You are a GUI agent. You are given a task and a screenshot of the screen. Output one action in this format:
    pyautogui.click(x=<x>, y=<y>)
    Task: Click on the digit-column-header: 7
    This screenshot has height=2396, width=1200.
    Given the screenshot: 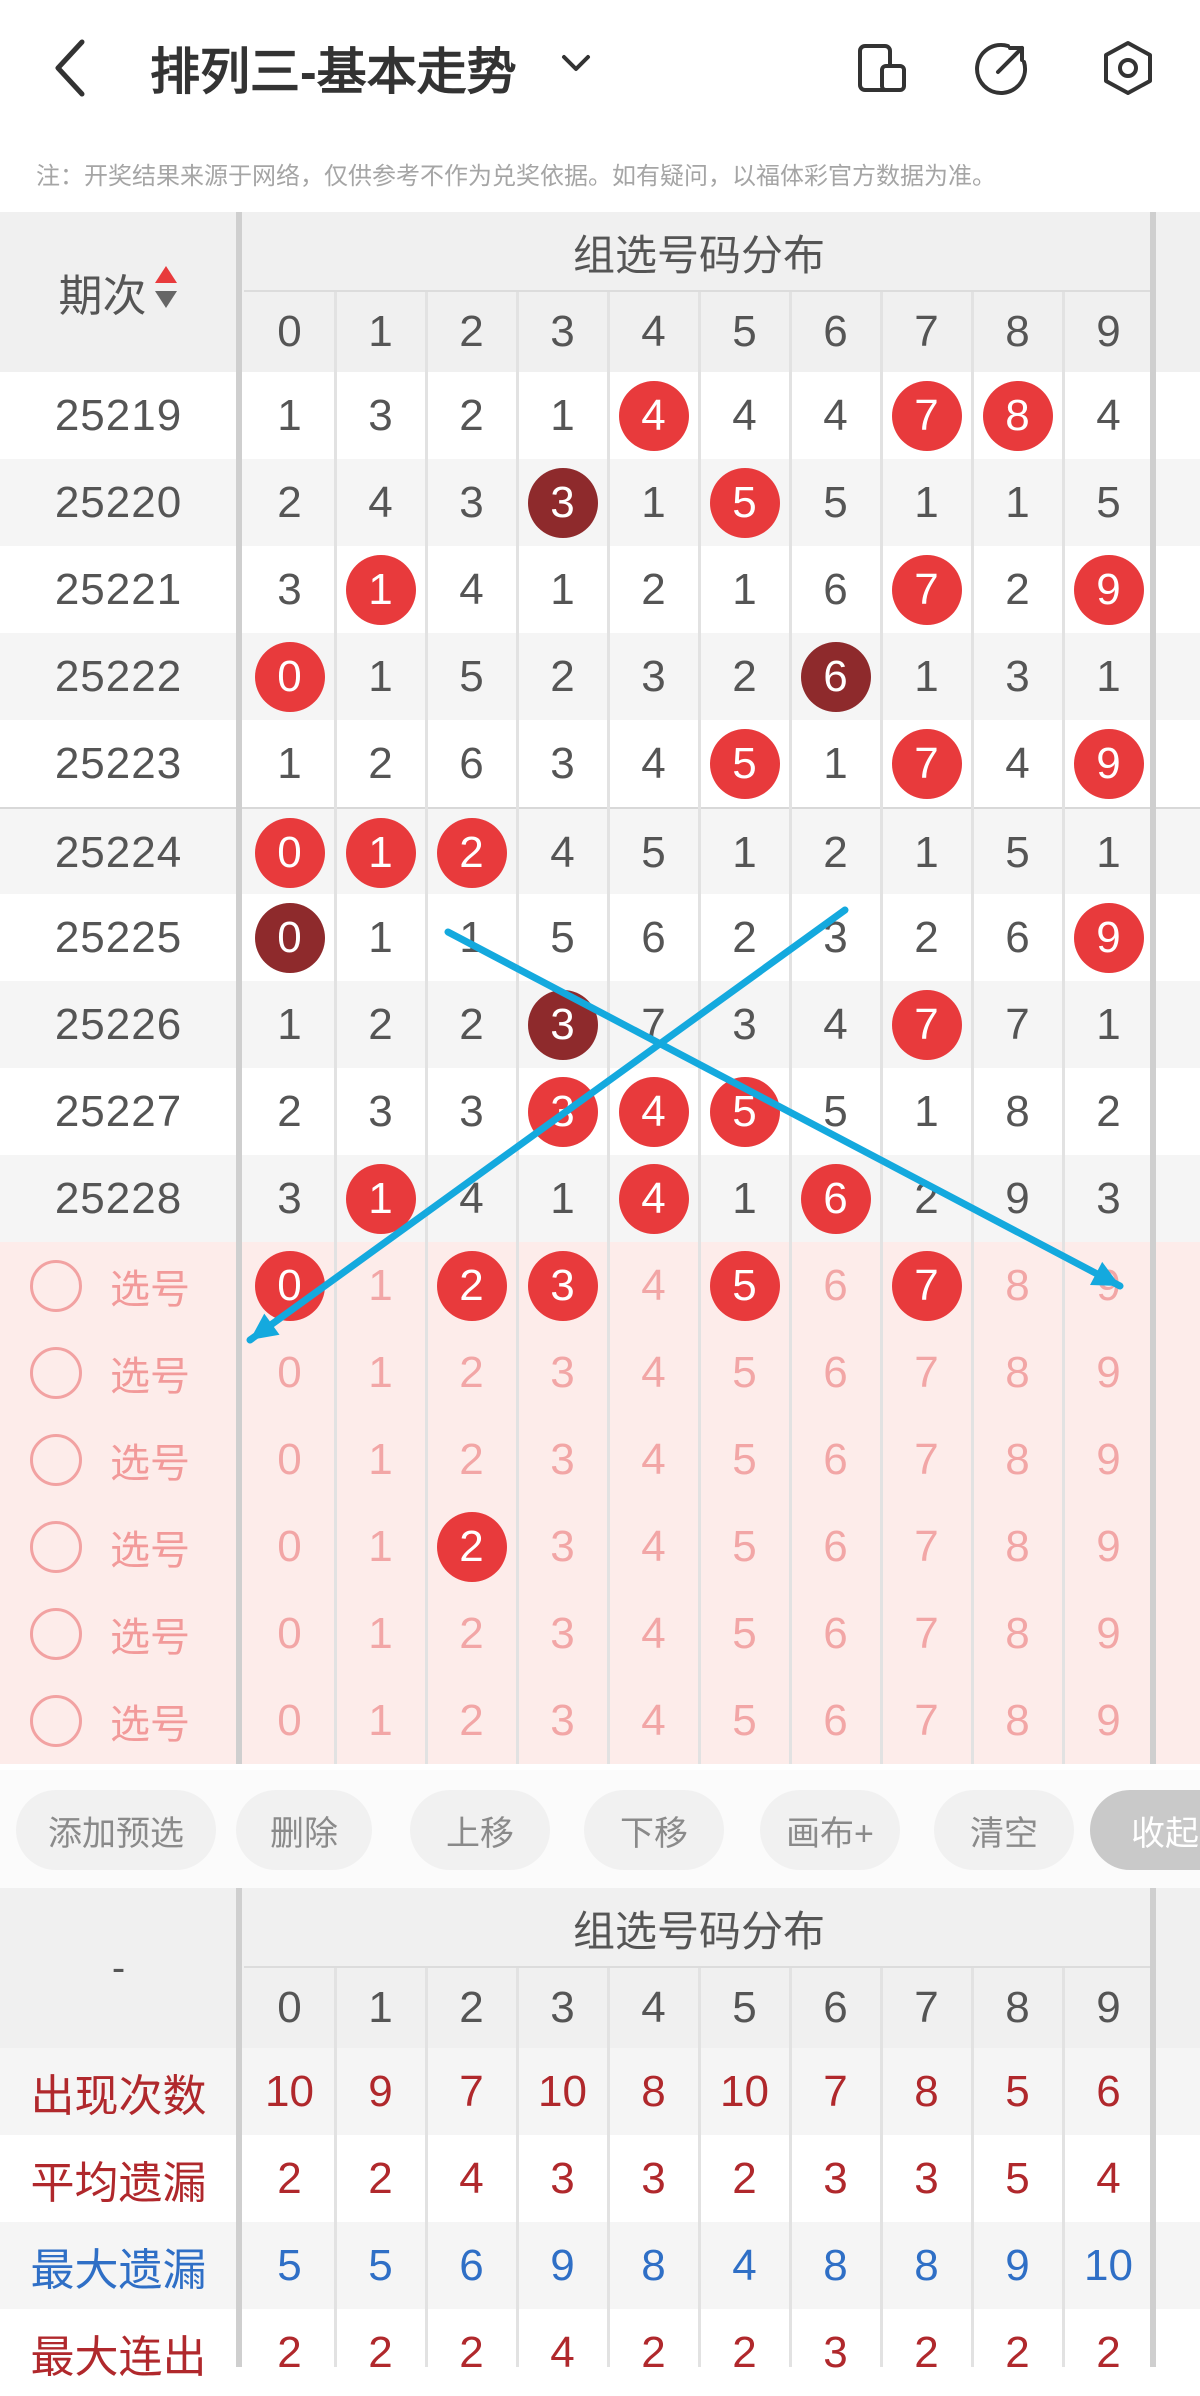 What is the action you would take?
    pyautogui.click(x=926, y=332)
    